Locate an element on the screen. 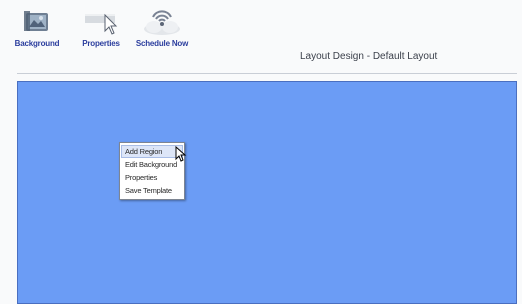  schedule-now-icon is located at coordinates (162, 22).